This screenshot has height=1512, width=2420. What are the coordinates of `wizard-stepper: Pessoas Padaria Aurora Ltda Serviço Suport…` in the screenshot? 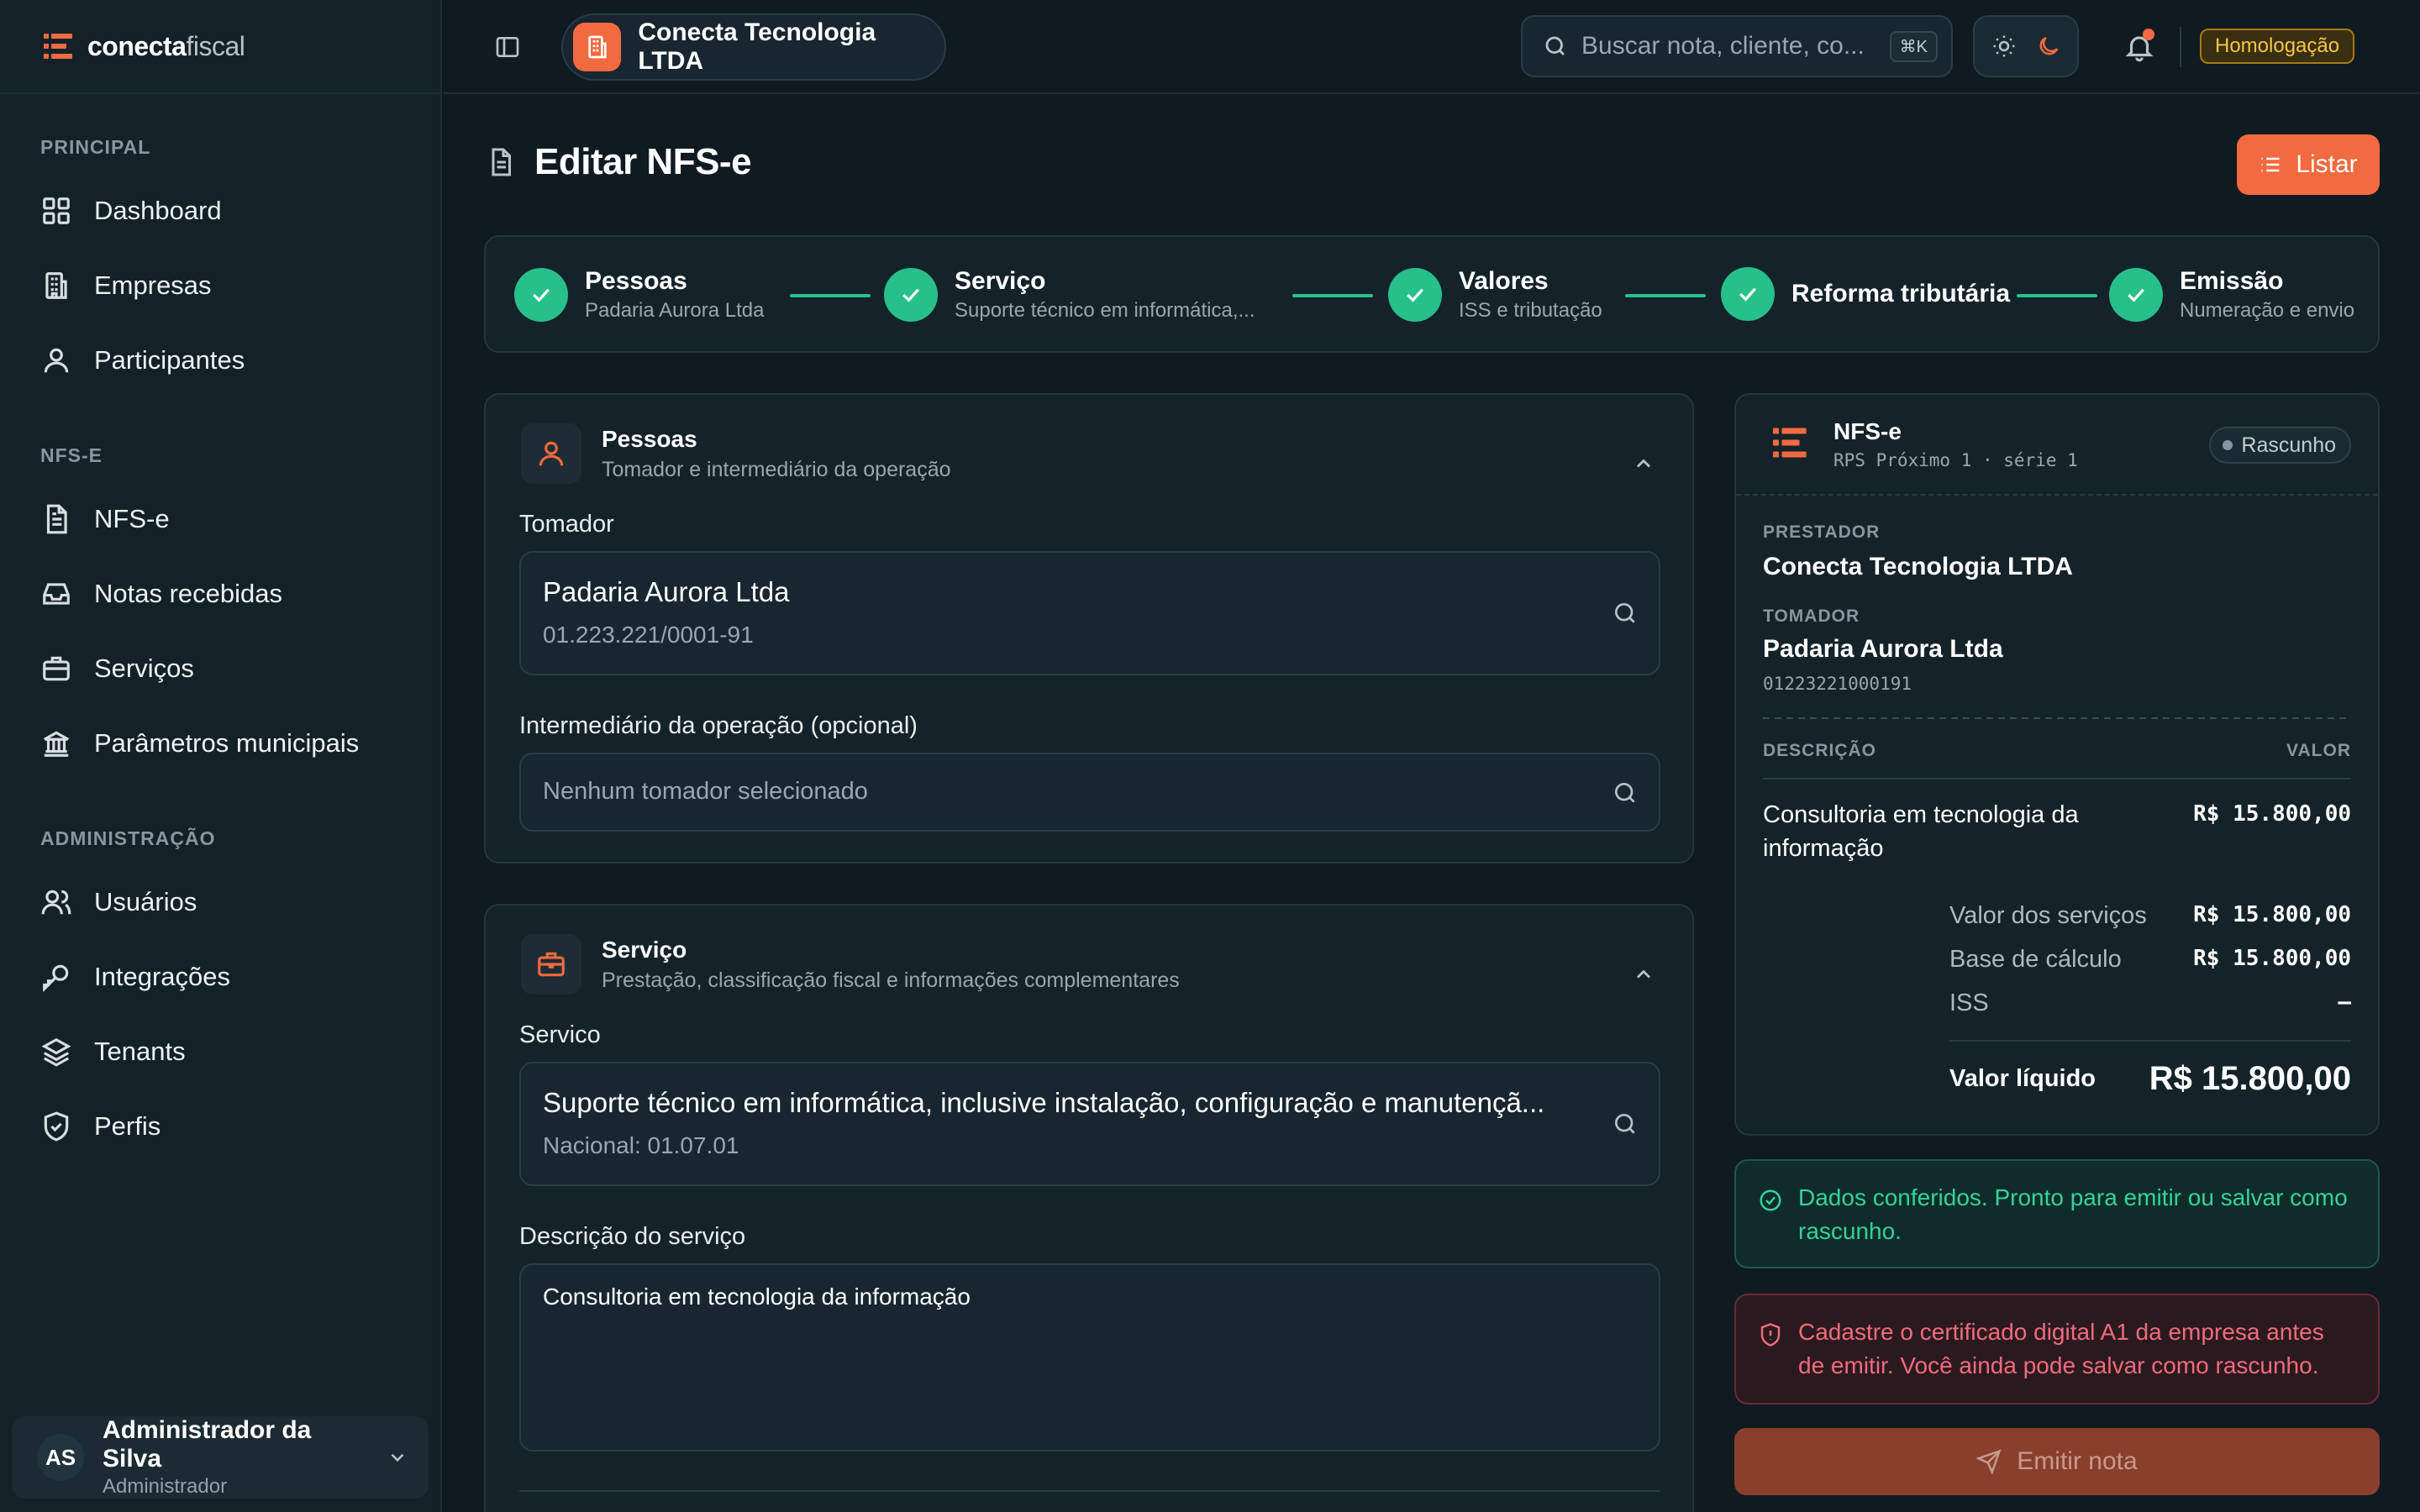 It's located at (1432, 294).